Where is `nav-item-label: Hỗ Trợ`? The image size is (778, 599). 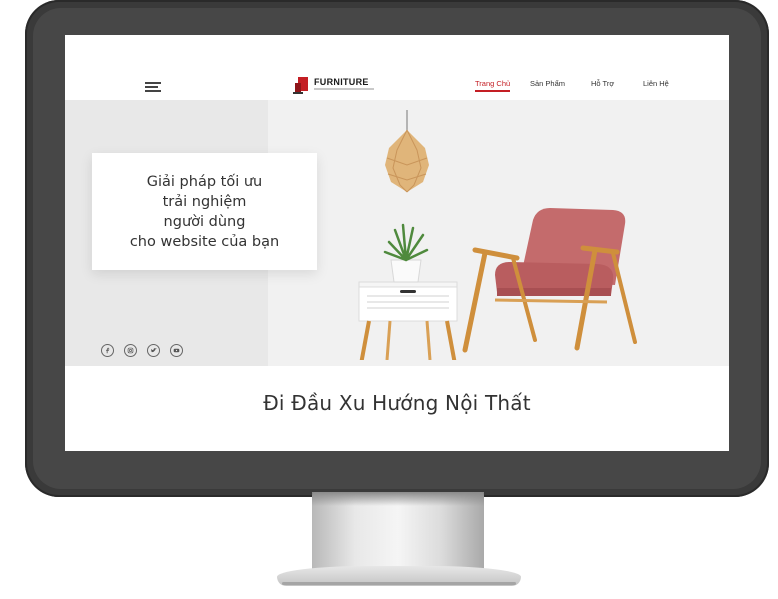
nav-item-label: Hỗ Trợ is located at coordinates (603, 83).